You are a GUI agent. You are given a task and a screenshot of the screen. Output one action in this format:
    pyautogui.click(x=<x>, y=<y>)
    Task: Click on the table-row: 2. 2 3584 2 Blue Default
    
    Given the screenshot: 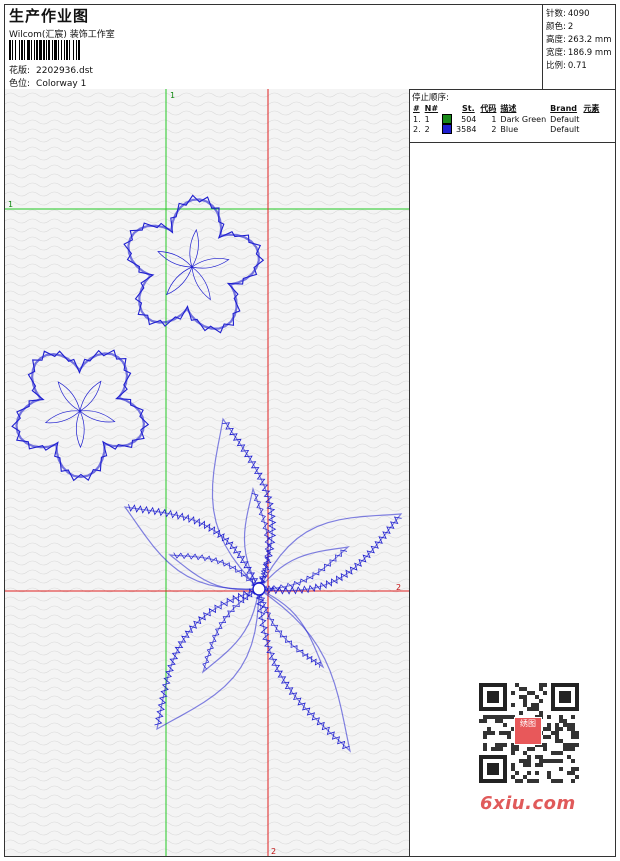 What is the action you would take?
    pyautogui.click(x=506, y=129)
    